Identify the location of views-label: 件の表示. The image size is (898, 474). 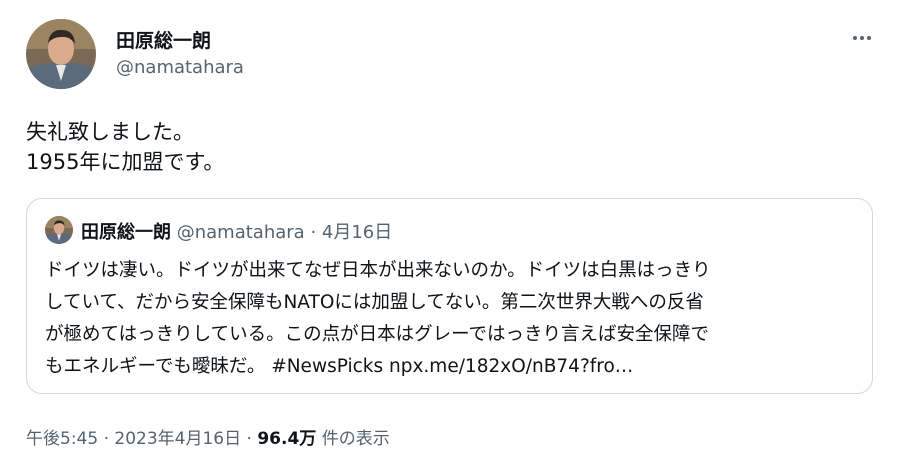
(355, 439).